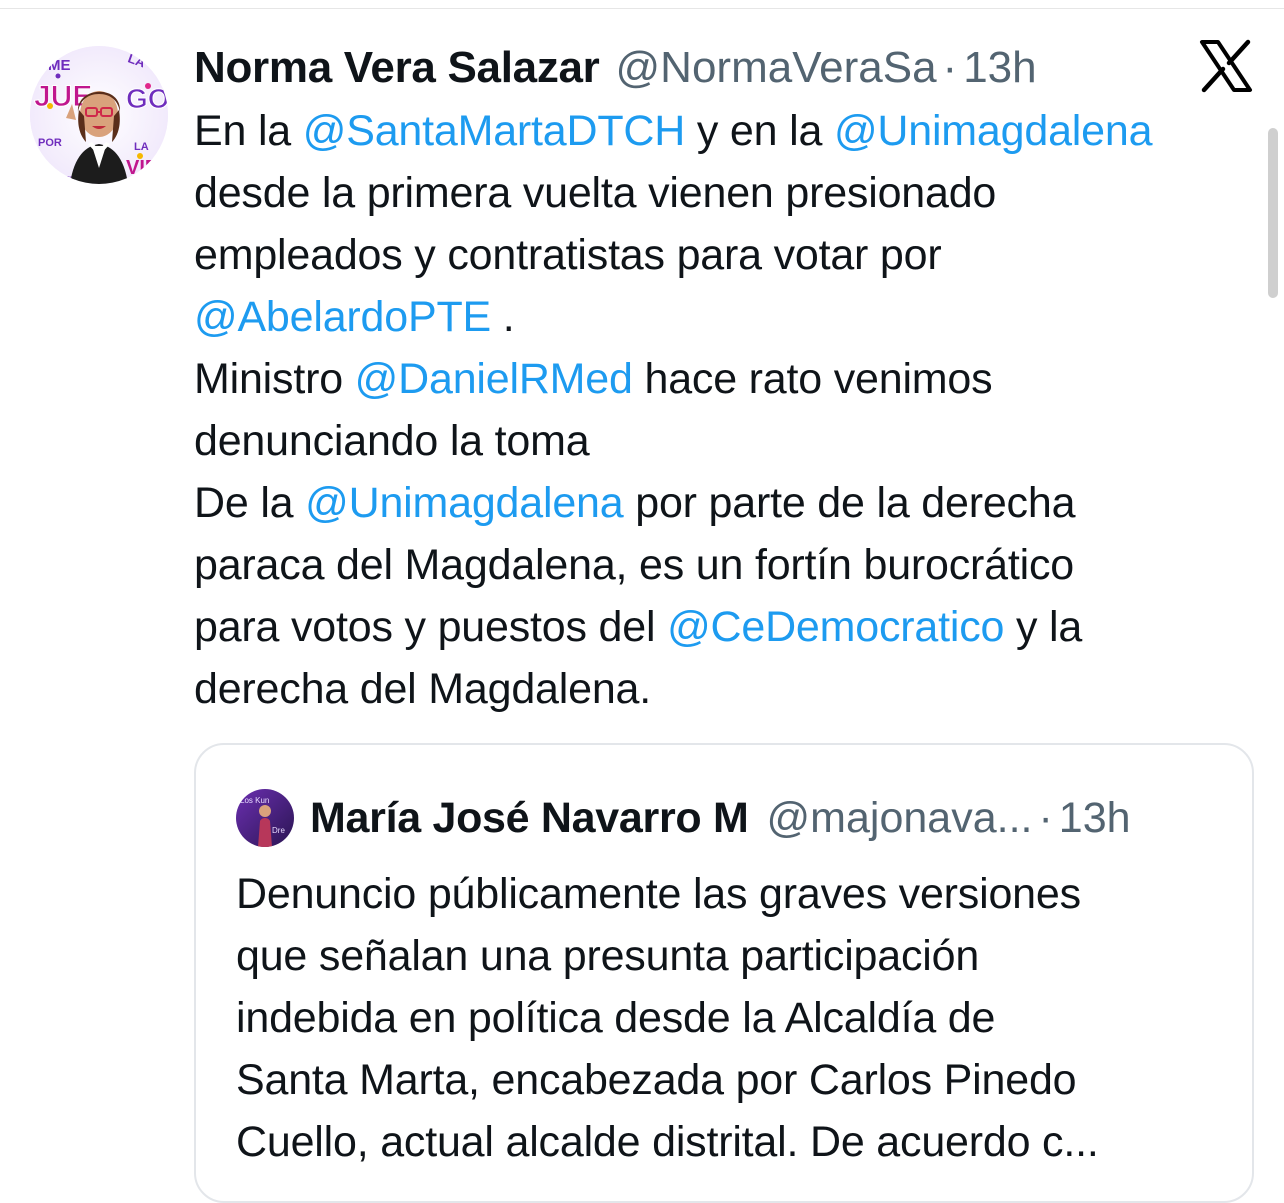  I want to click on tweet-text-line: denunciando la toma, so click(729, 441).